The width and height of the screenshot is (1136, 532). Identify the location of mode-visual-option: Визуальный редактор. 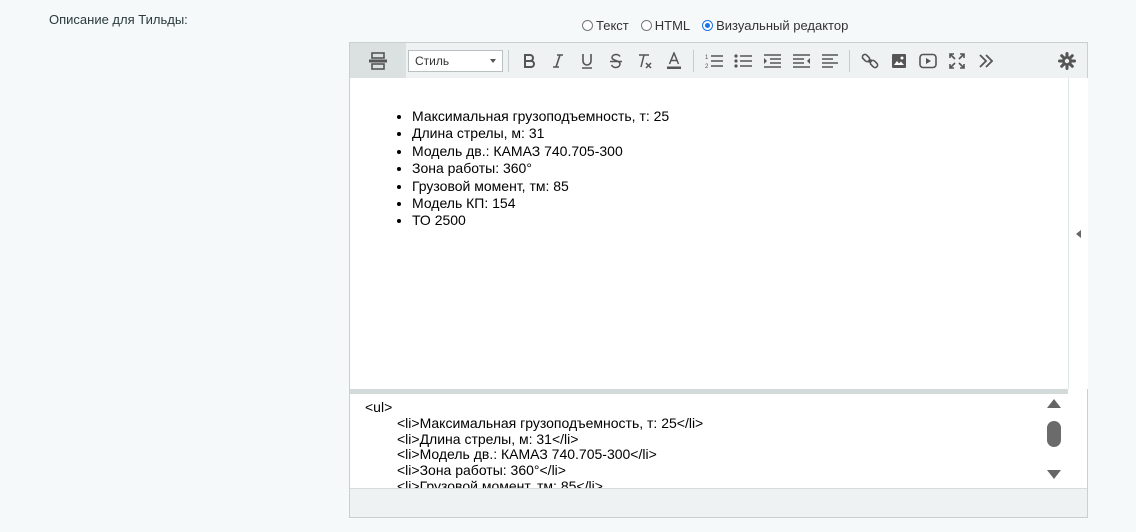
(775, 25).